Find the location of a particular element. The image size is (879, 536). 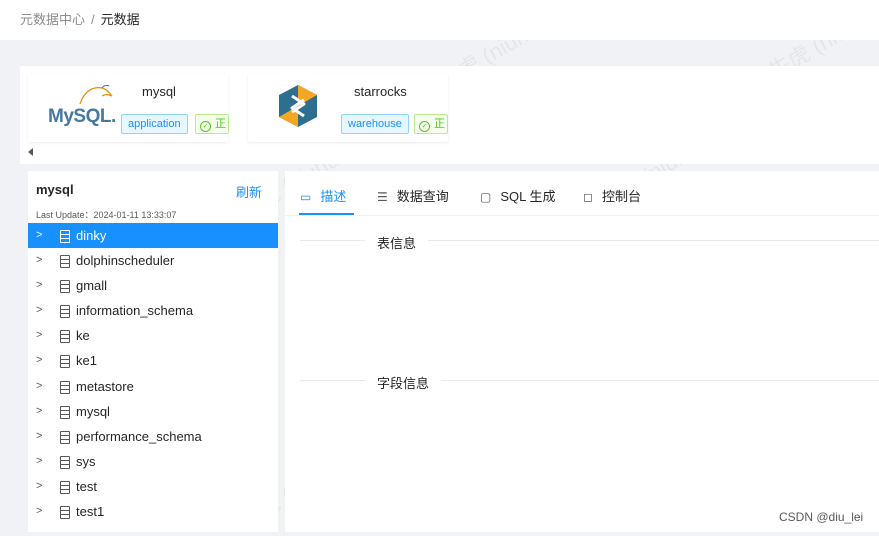

tab-label: SQL 生成 is located at coordinates (528, 196).